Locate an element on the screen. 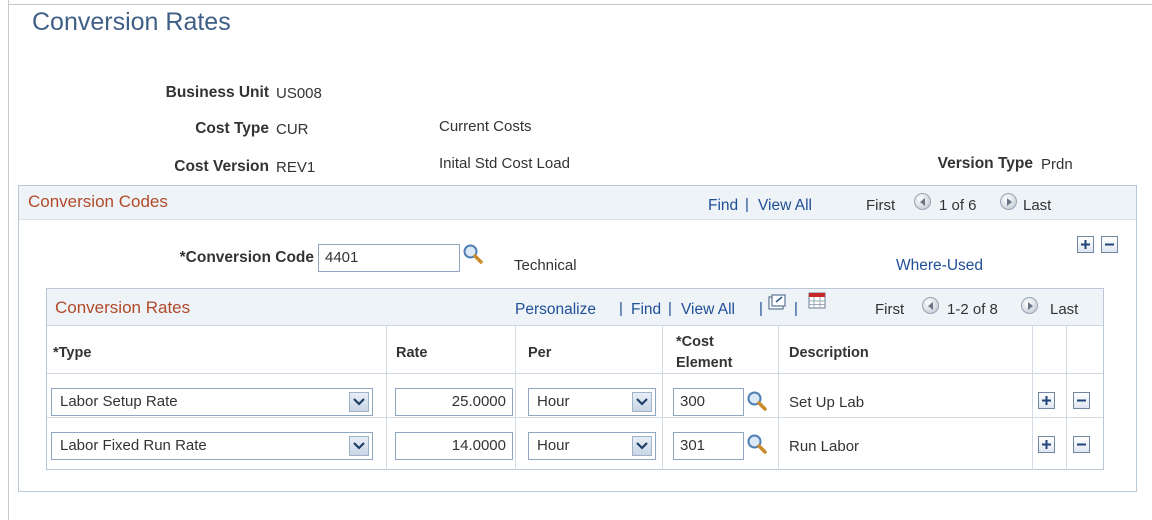 This screenshot has height=520, width=1152. cost-version-description: Inital Std Cost Load is located at coordinates (504, 163).